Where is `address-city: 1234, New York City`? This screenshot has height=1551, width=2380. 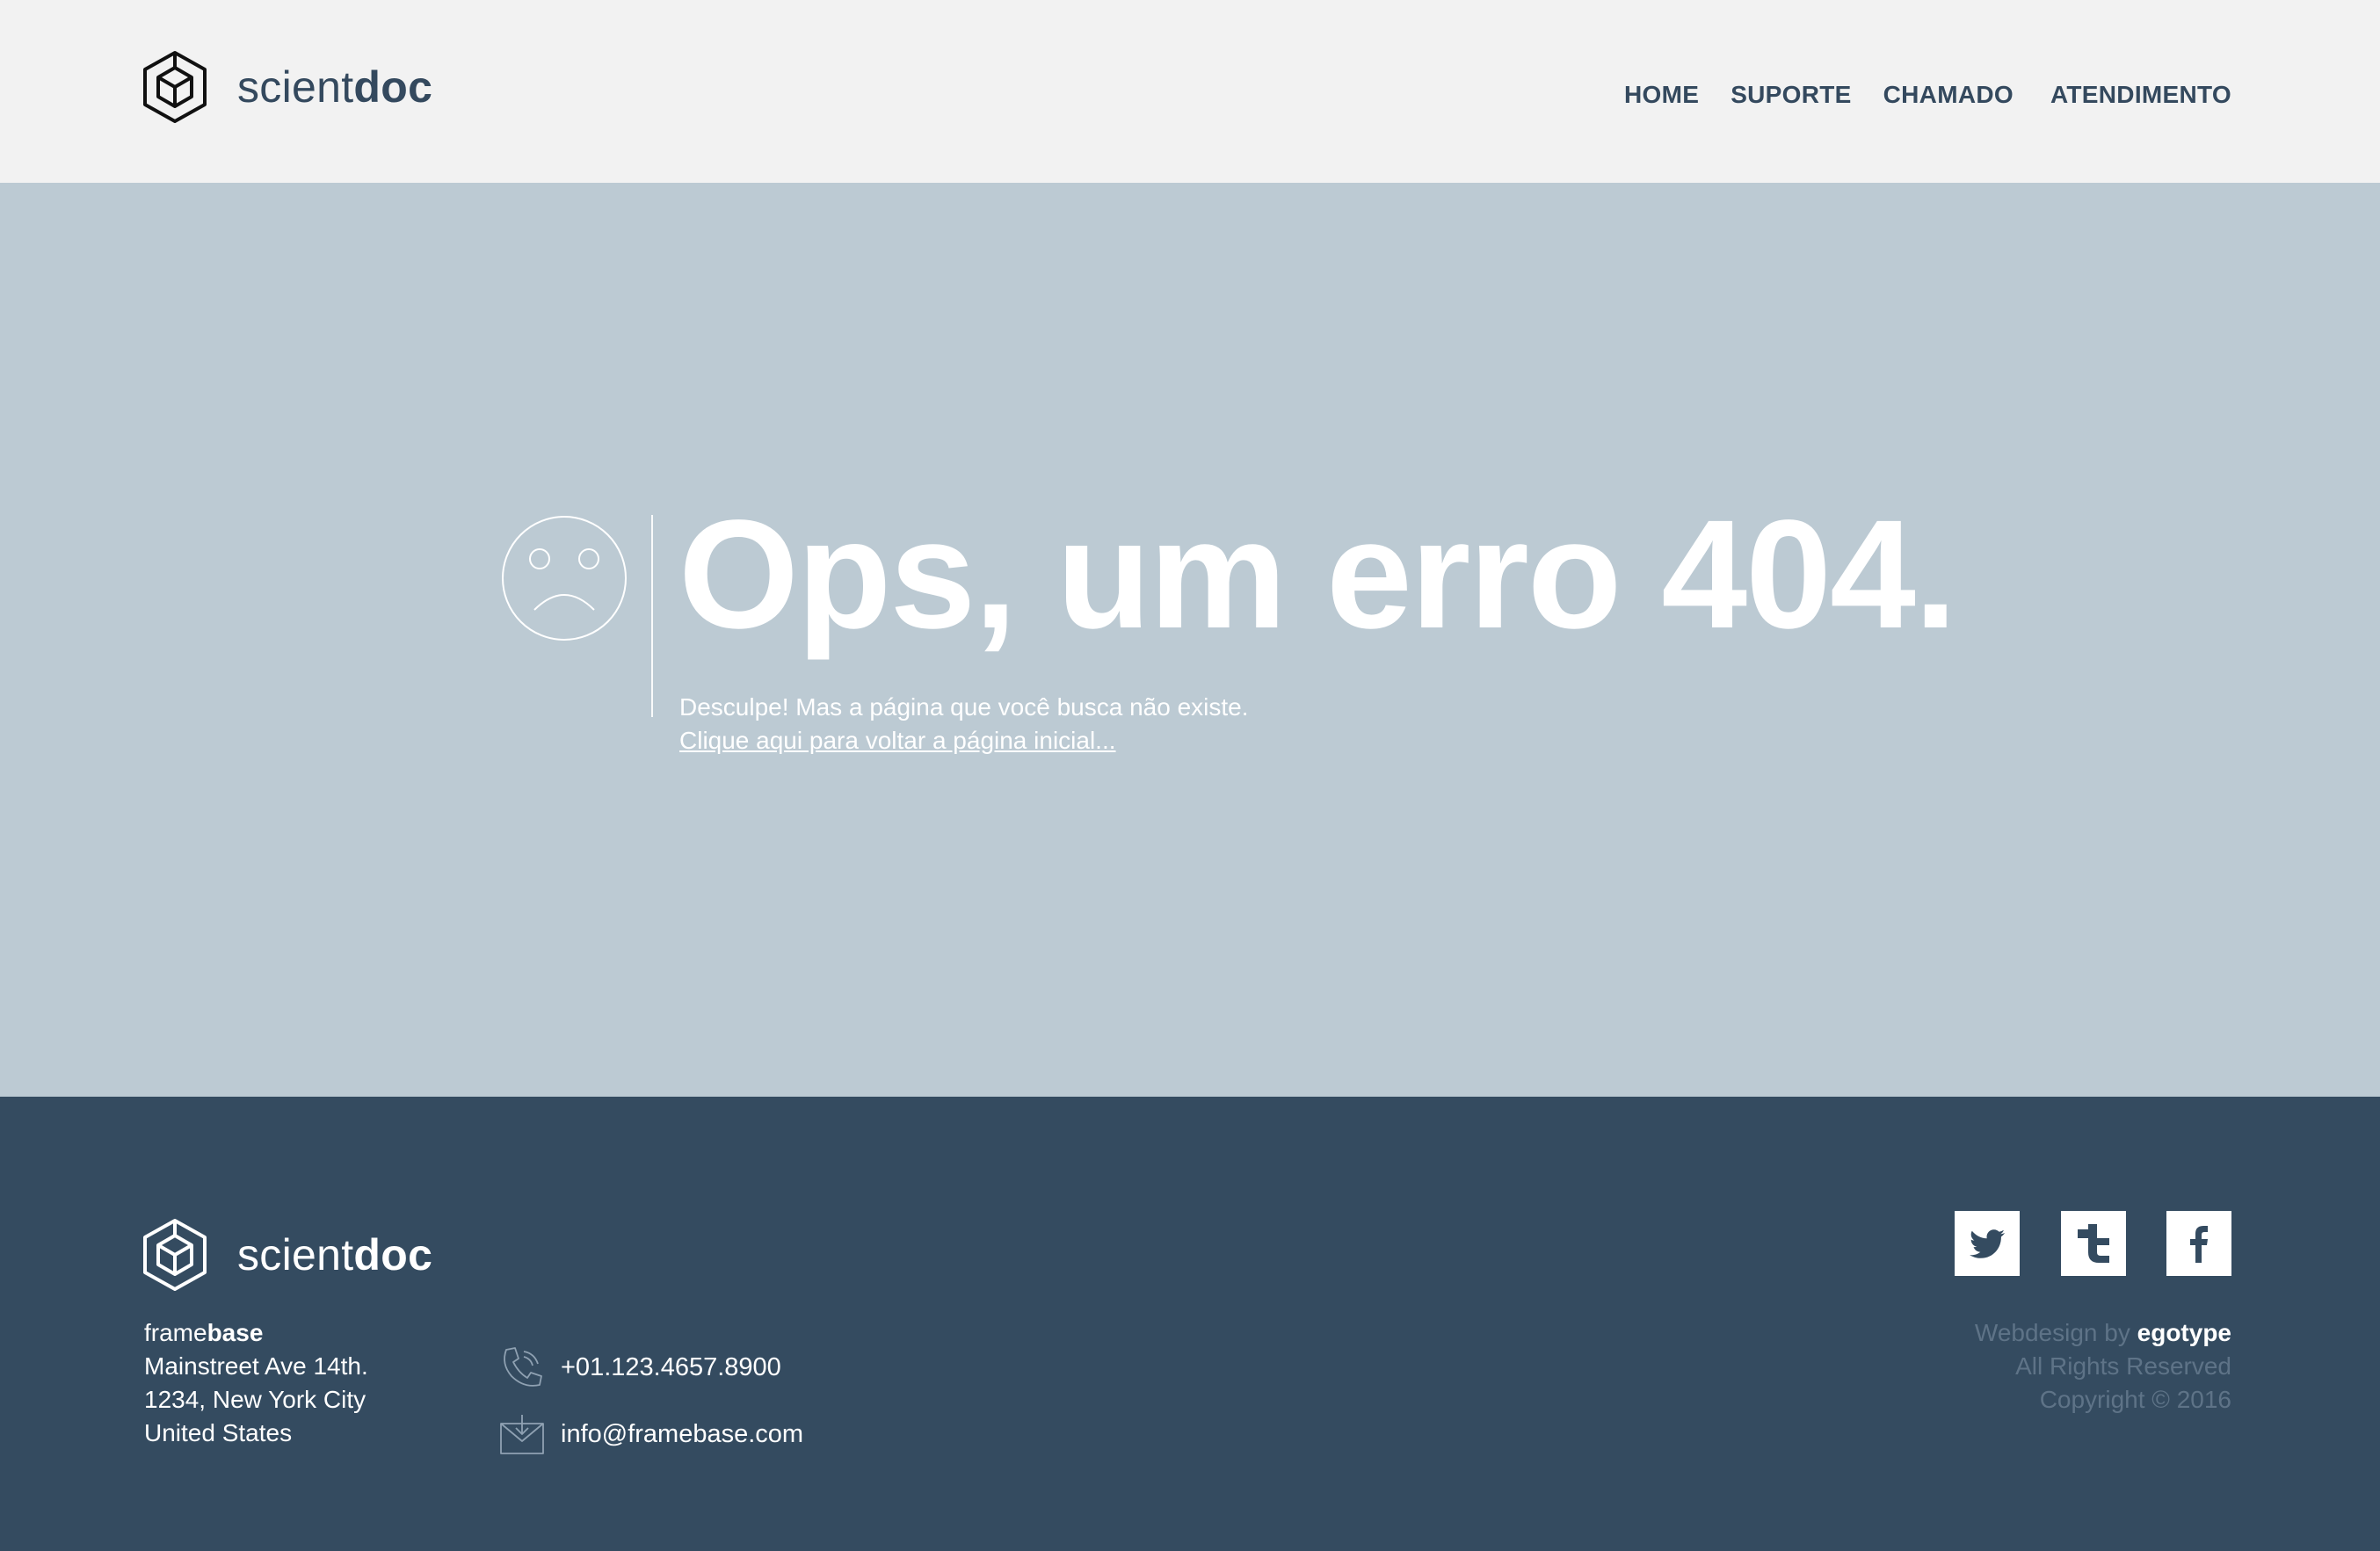 address-city: 1234, New York City is located at coordinates (255, 1399).